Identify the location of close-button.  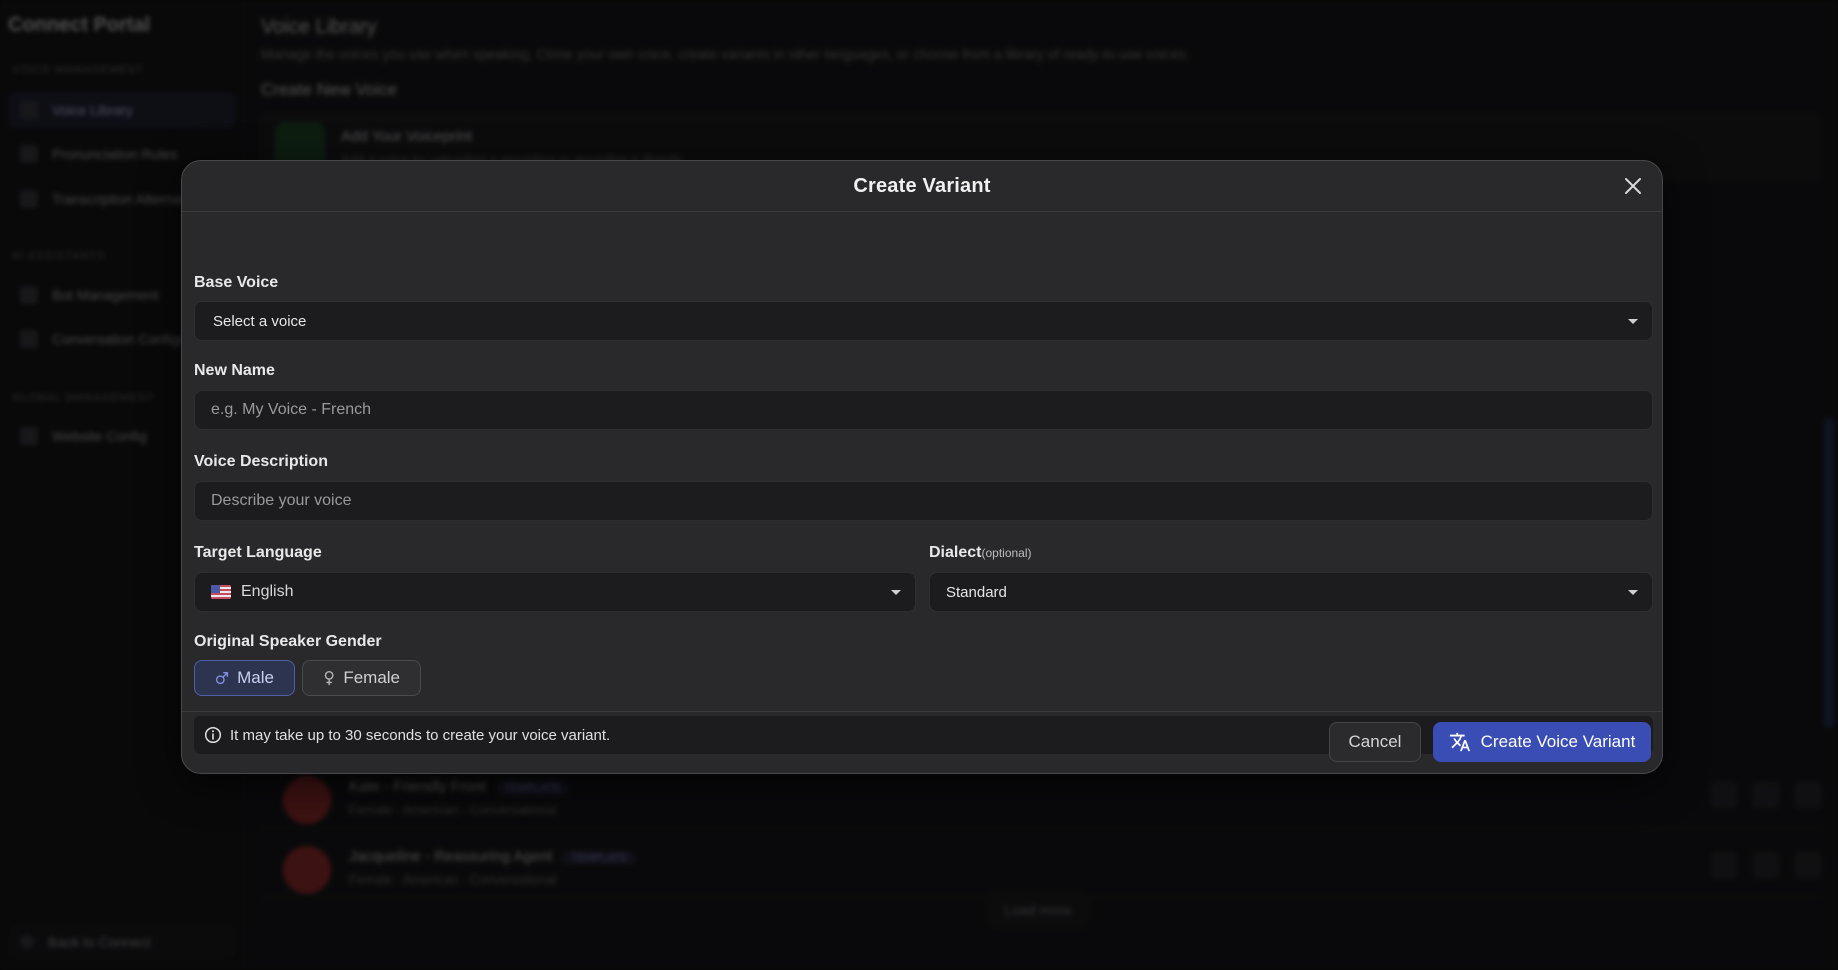
(1633, 186).